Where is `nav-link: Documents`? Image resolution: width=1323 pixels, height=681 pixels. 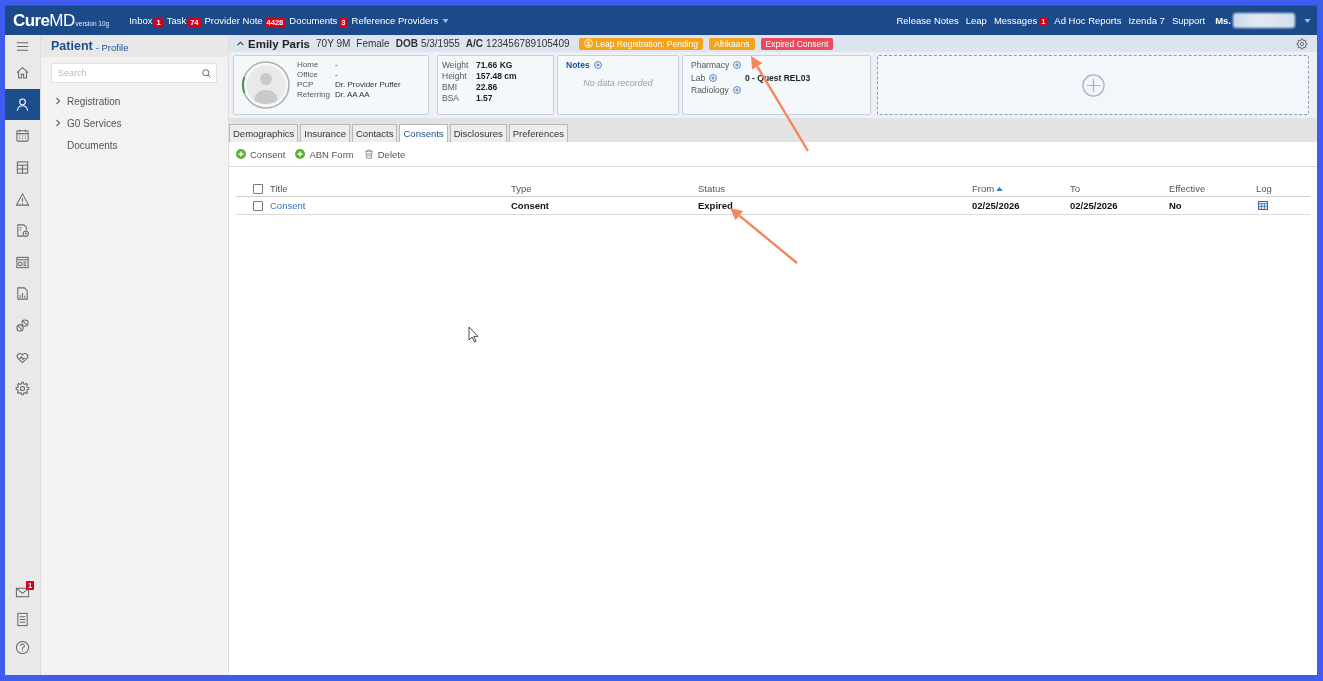
nav-link: Documents is located at coordinates (313, 20).